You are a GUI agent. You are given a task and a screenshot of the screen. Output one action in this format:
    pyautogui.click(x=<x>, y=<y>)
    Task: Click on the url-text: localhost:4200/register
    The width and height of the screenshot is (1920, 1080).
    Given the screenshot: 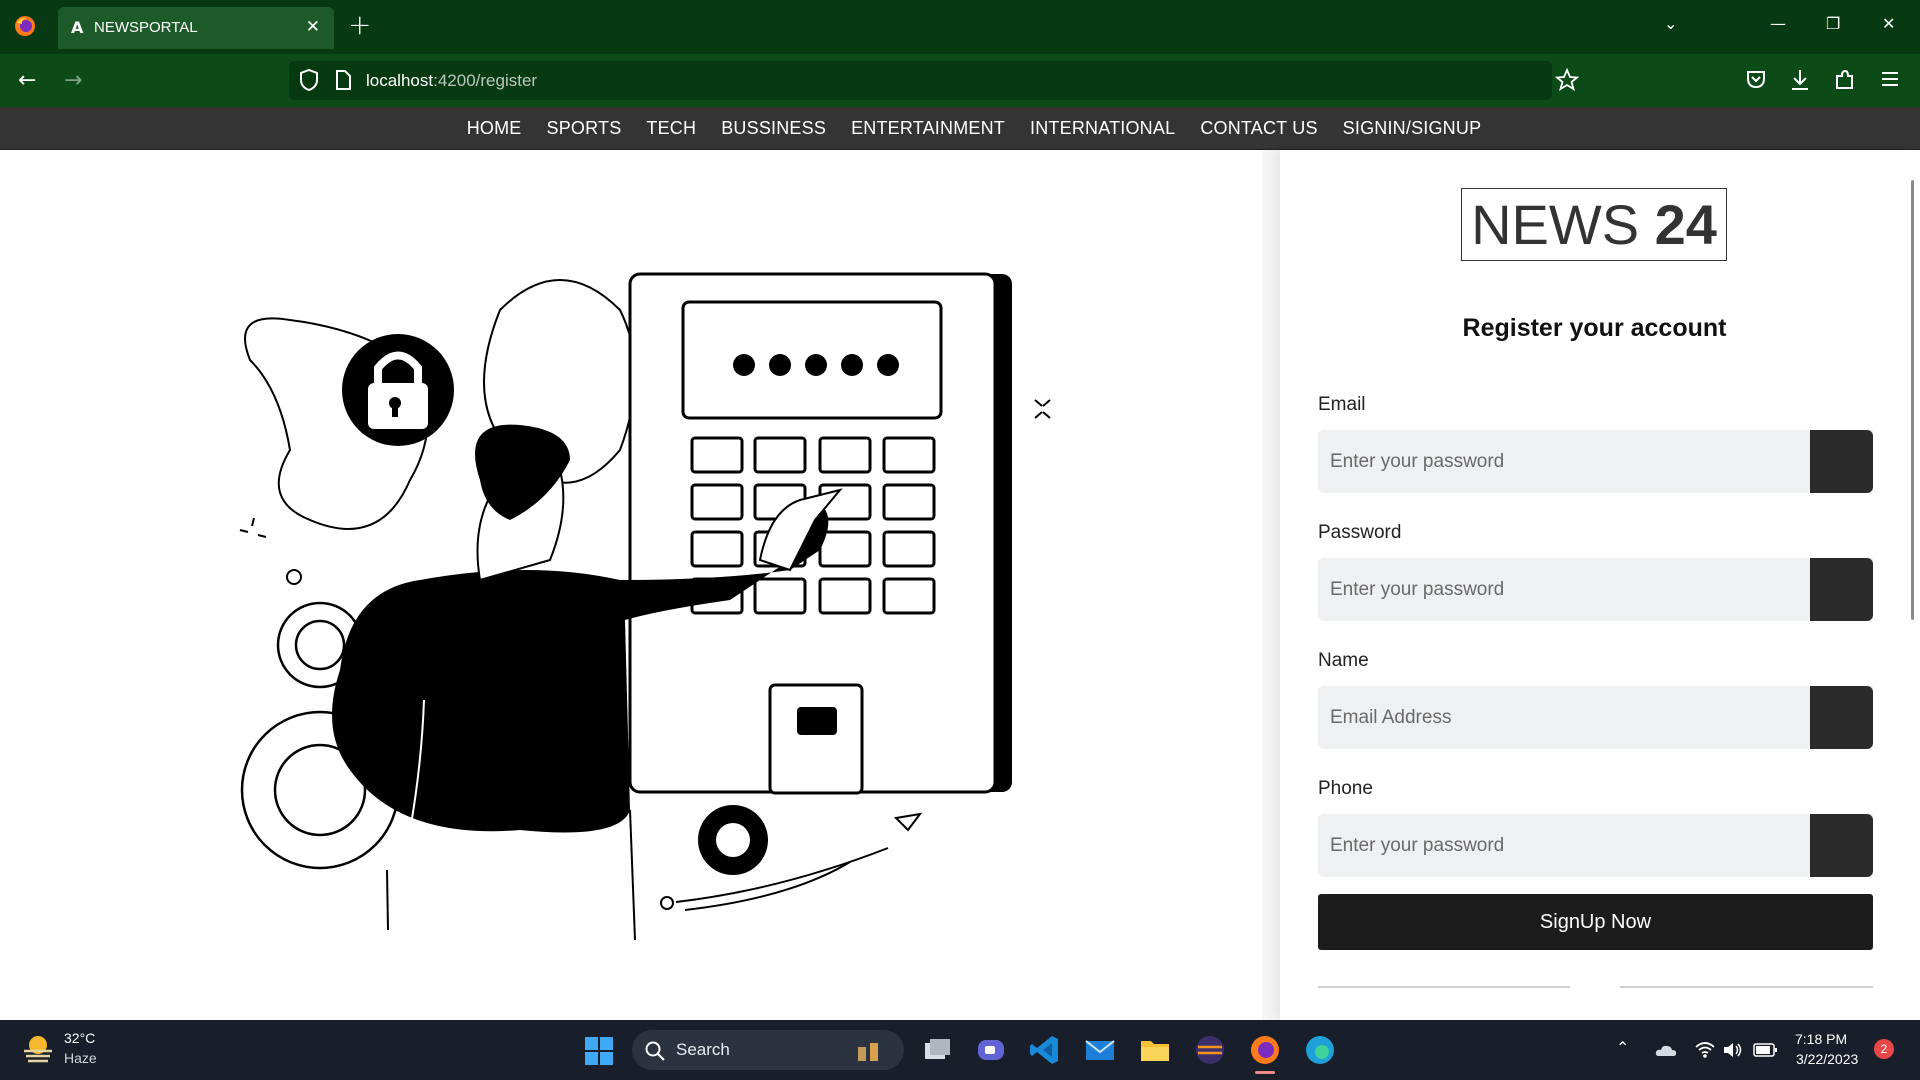 What is the action you would take?
    pyautogui.click(x=451, y=81)
    